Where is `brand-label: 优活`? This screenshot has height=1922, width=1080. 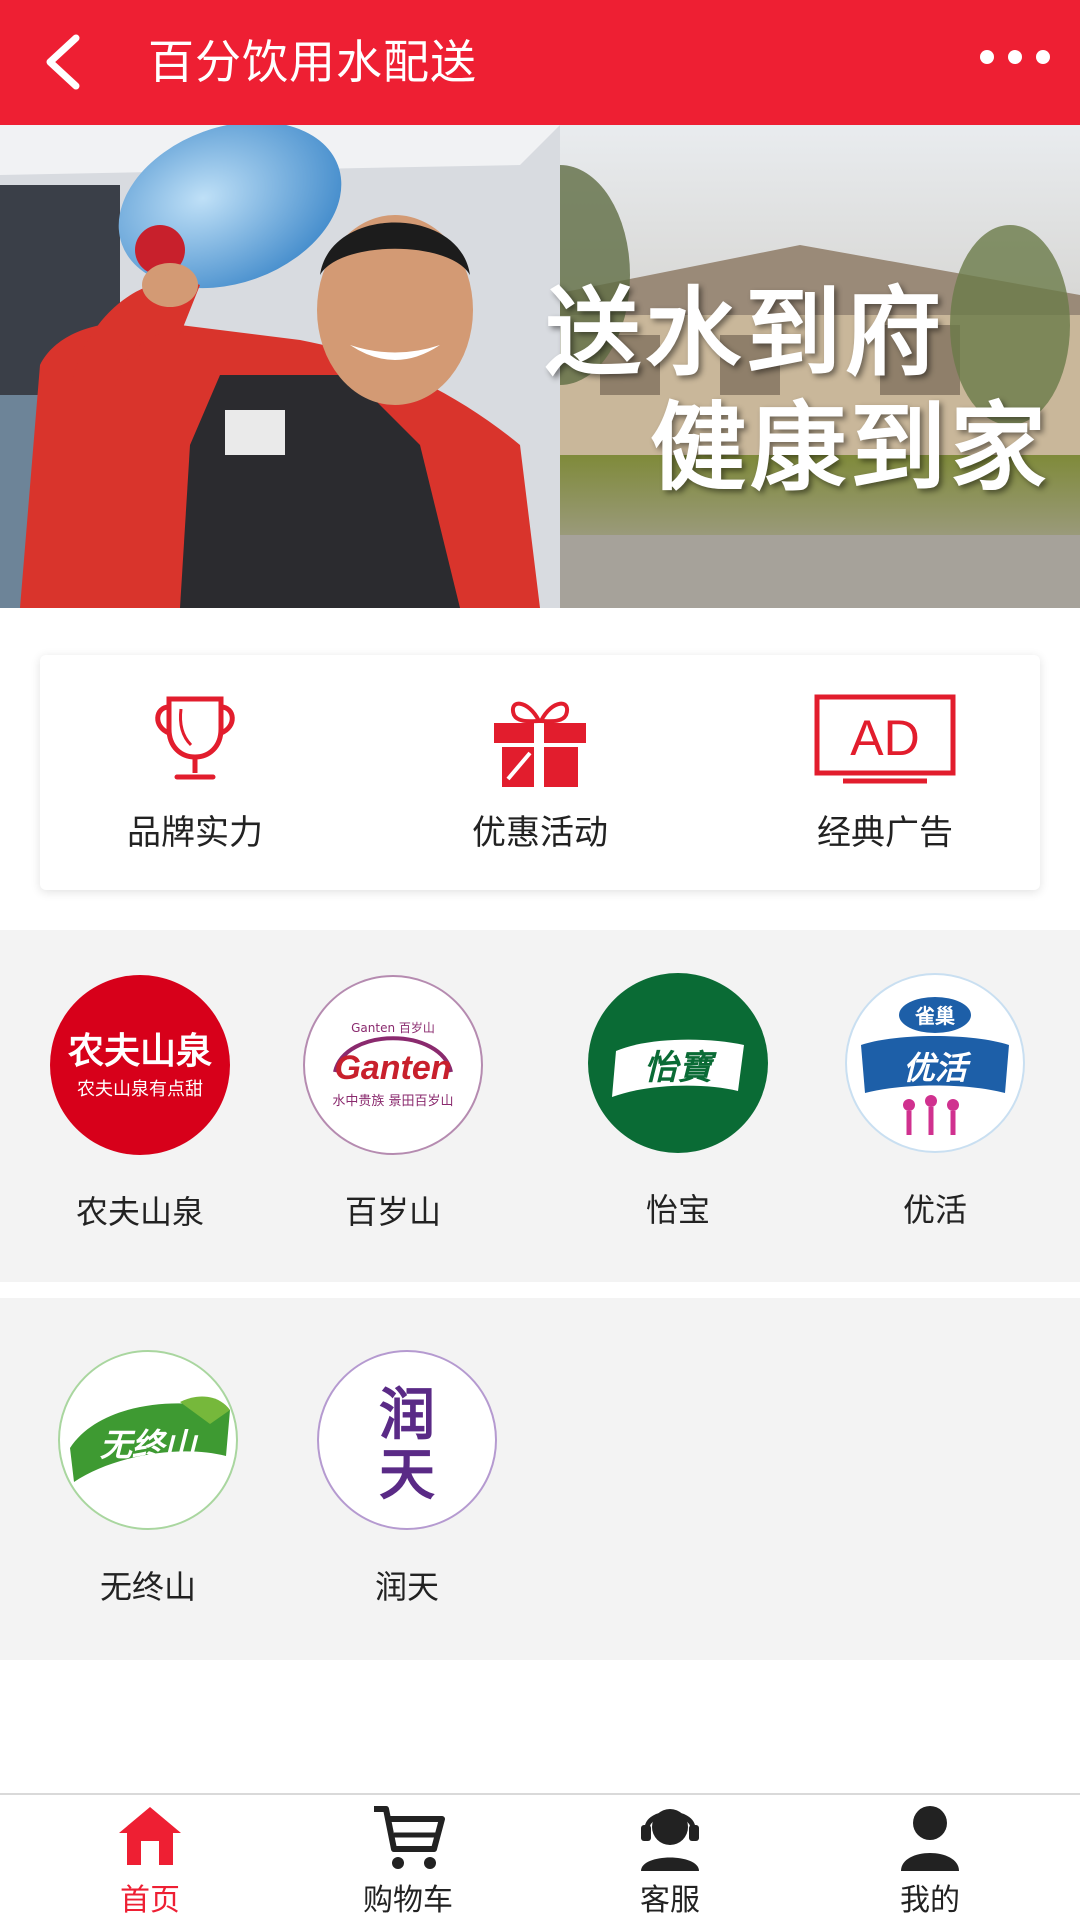
brand-label: 优活 is located at coordinates (934, 1210).